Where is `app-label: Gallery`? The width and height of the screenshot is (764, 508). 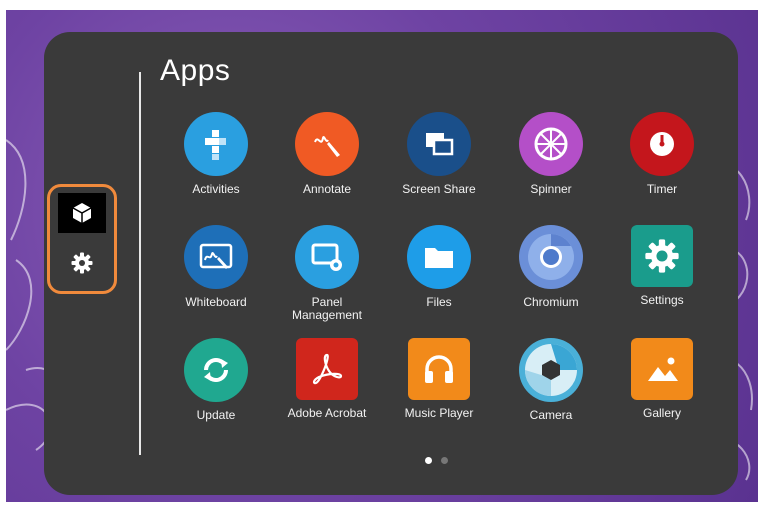 app-label: Gallery is located at coordinates (661, 413).